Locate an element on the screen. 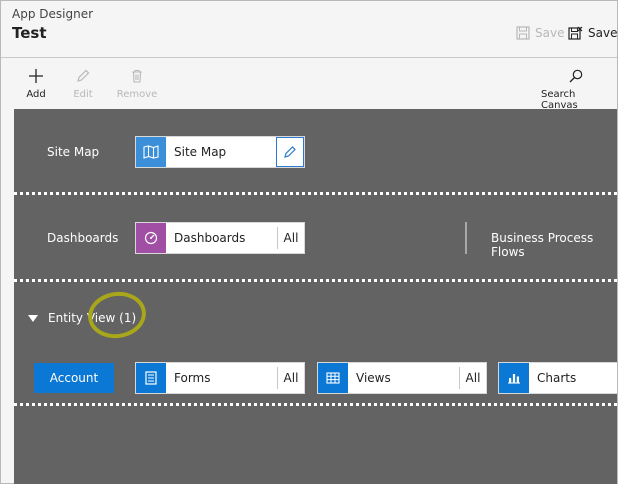  forms-tile: Forms All is located at coordinates (220, 378).